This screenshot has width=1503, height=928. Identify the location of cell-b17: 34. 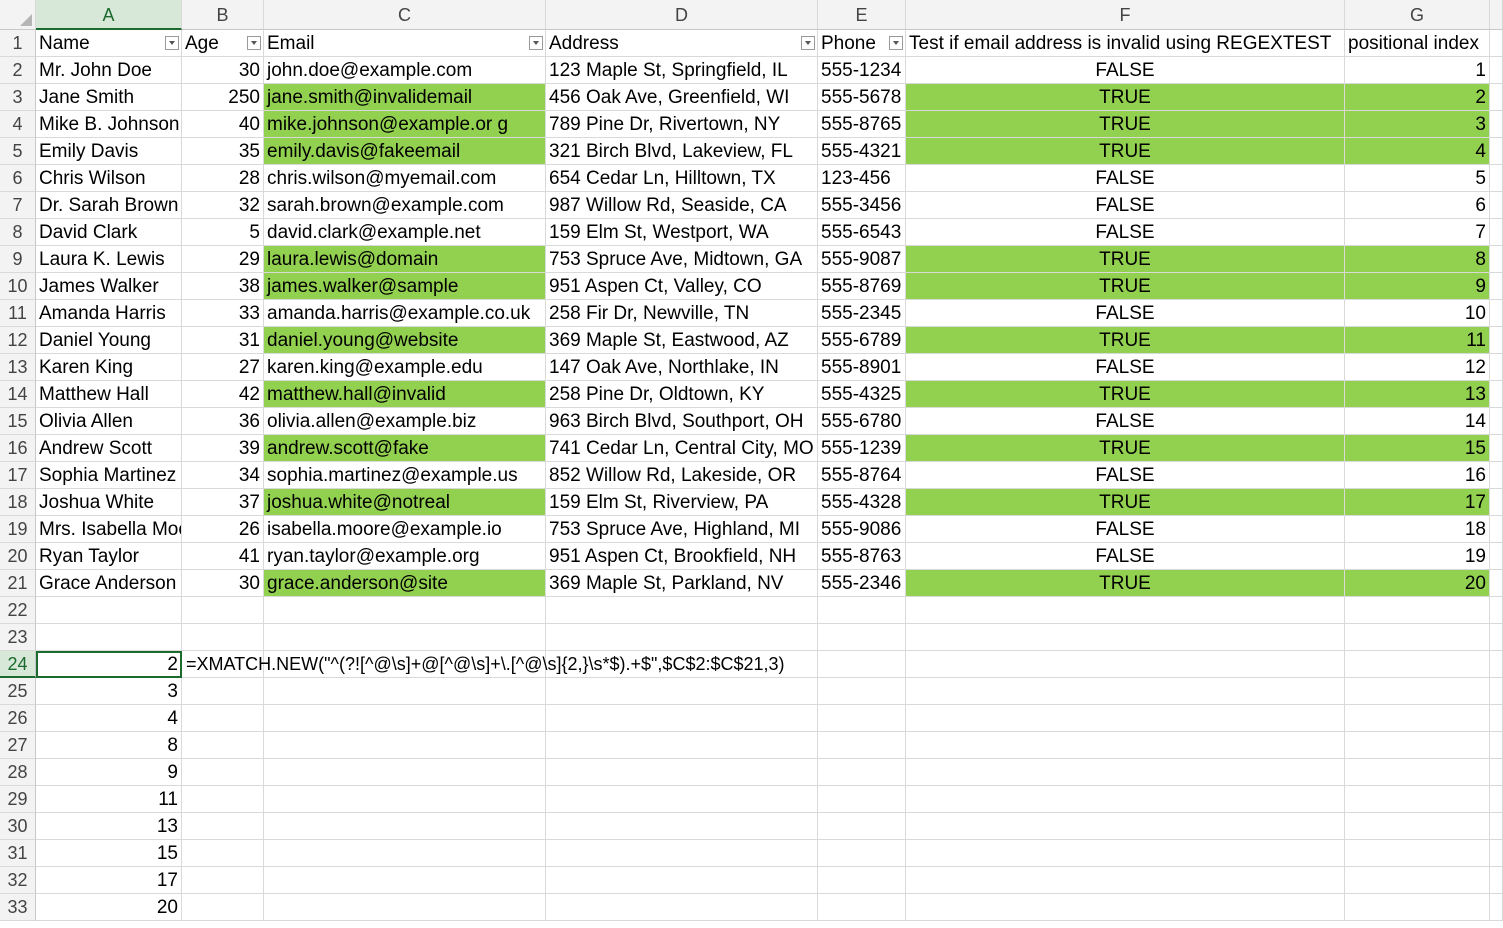
(223, 475).